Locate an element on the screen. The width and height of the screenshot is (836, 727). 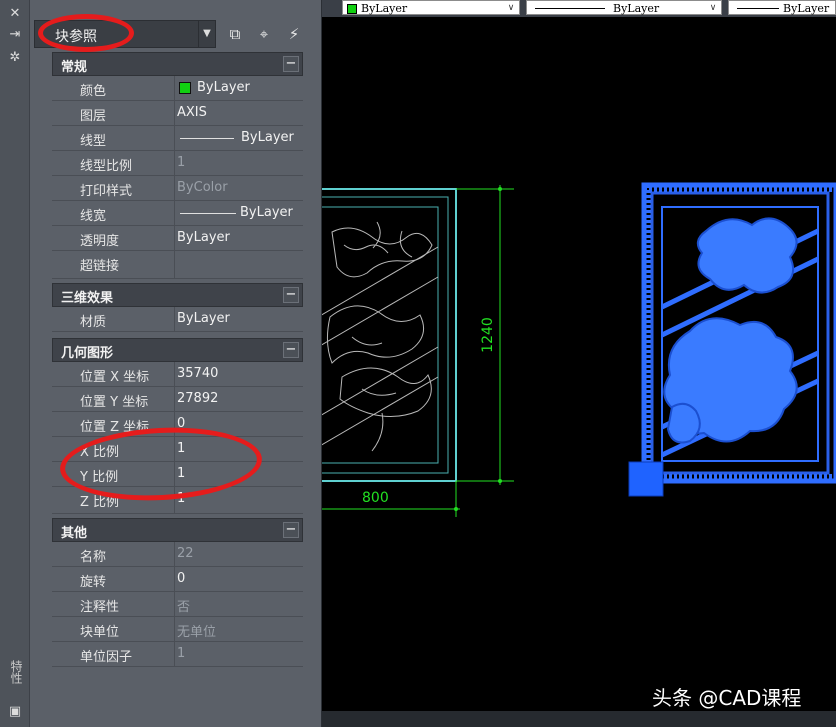
property-row-layer: 图层 AXIS is located at coordinates (177, 113).